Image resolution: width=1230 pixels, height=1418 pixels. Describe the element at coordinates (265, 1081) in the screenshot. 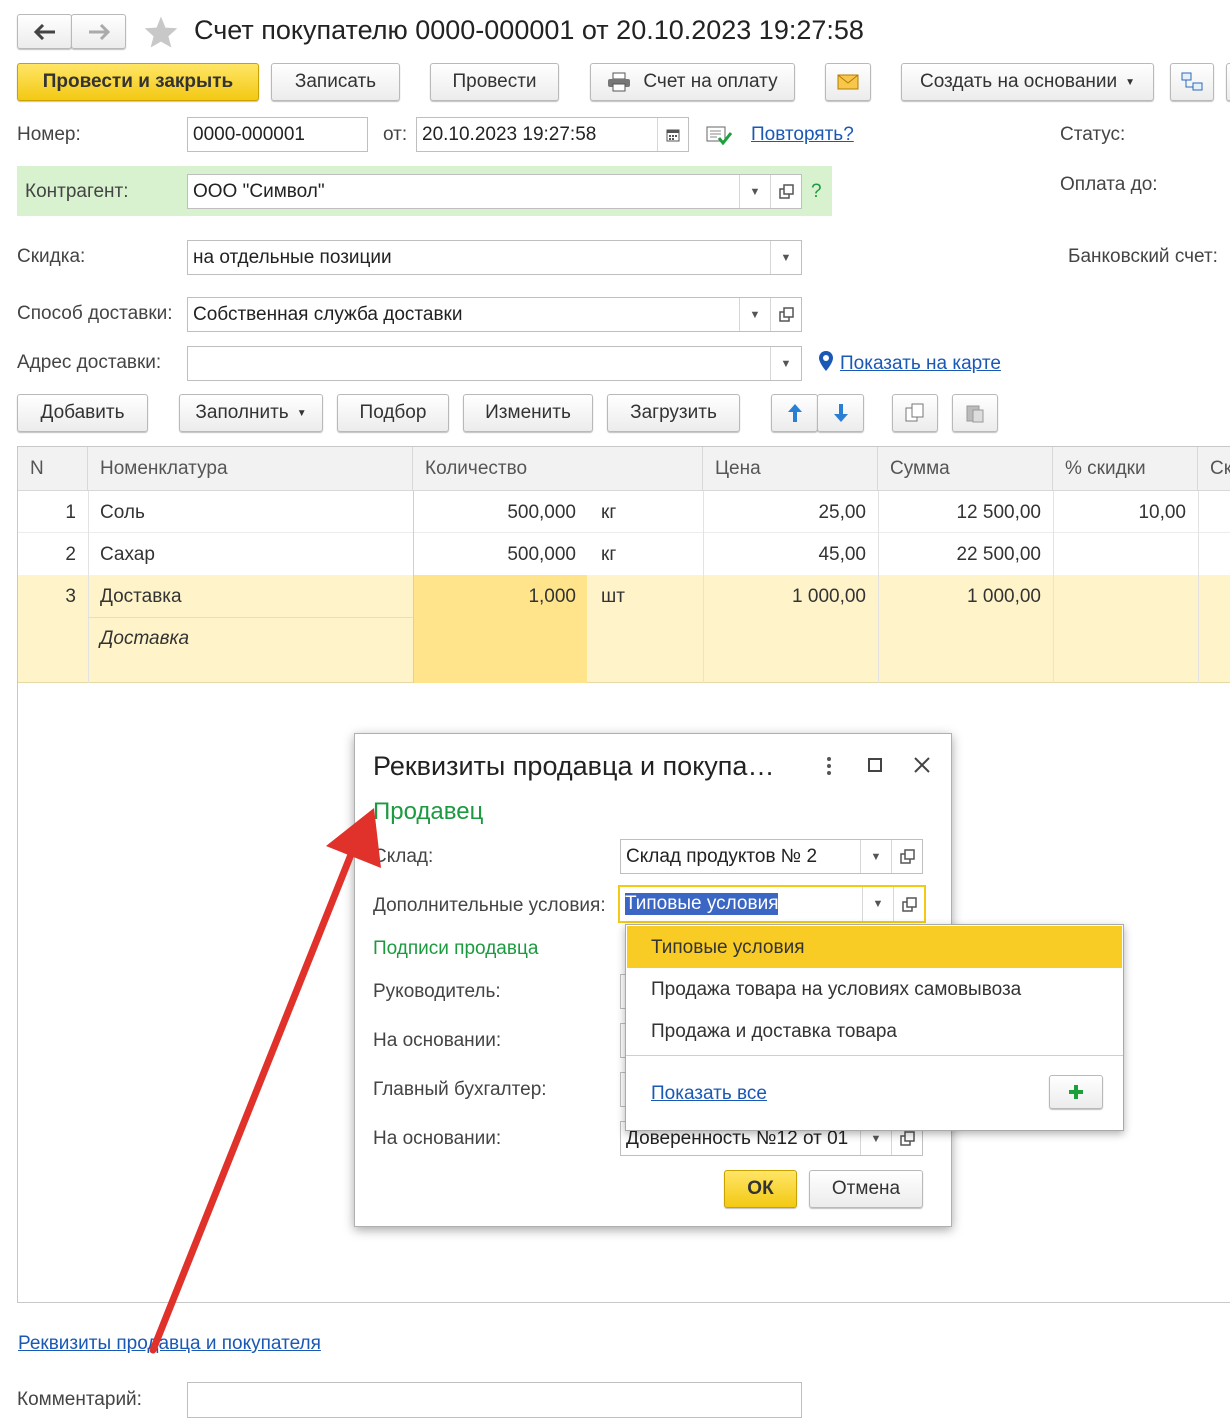

I see `annotation-arrow` at that location.